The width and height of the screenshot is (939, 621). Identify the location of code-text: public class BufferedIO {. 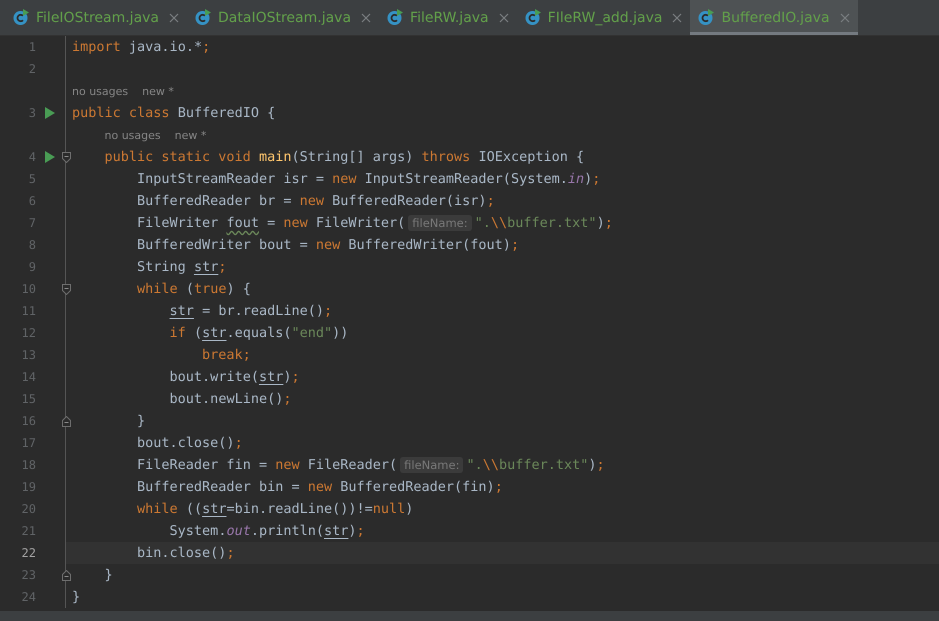
(174, 113).